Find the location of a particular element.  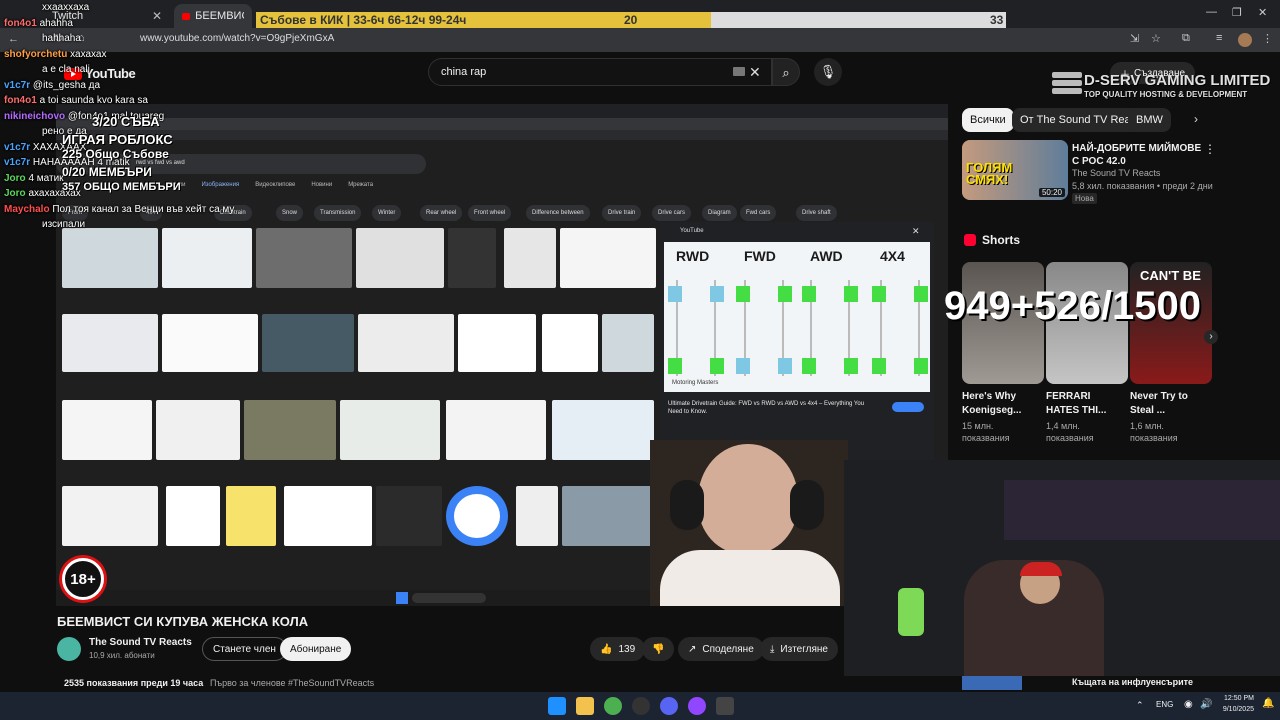

file-explorer-icon is located at coordinates (585, 706).